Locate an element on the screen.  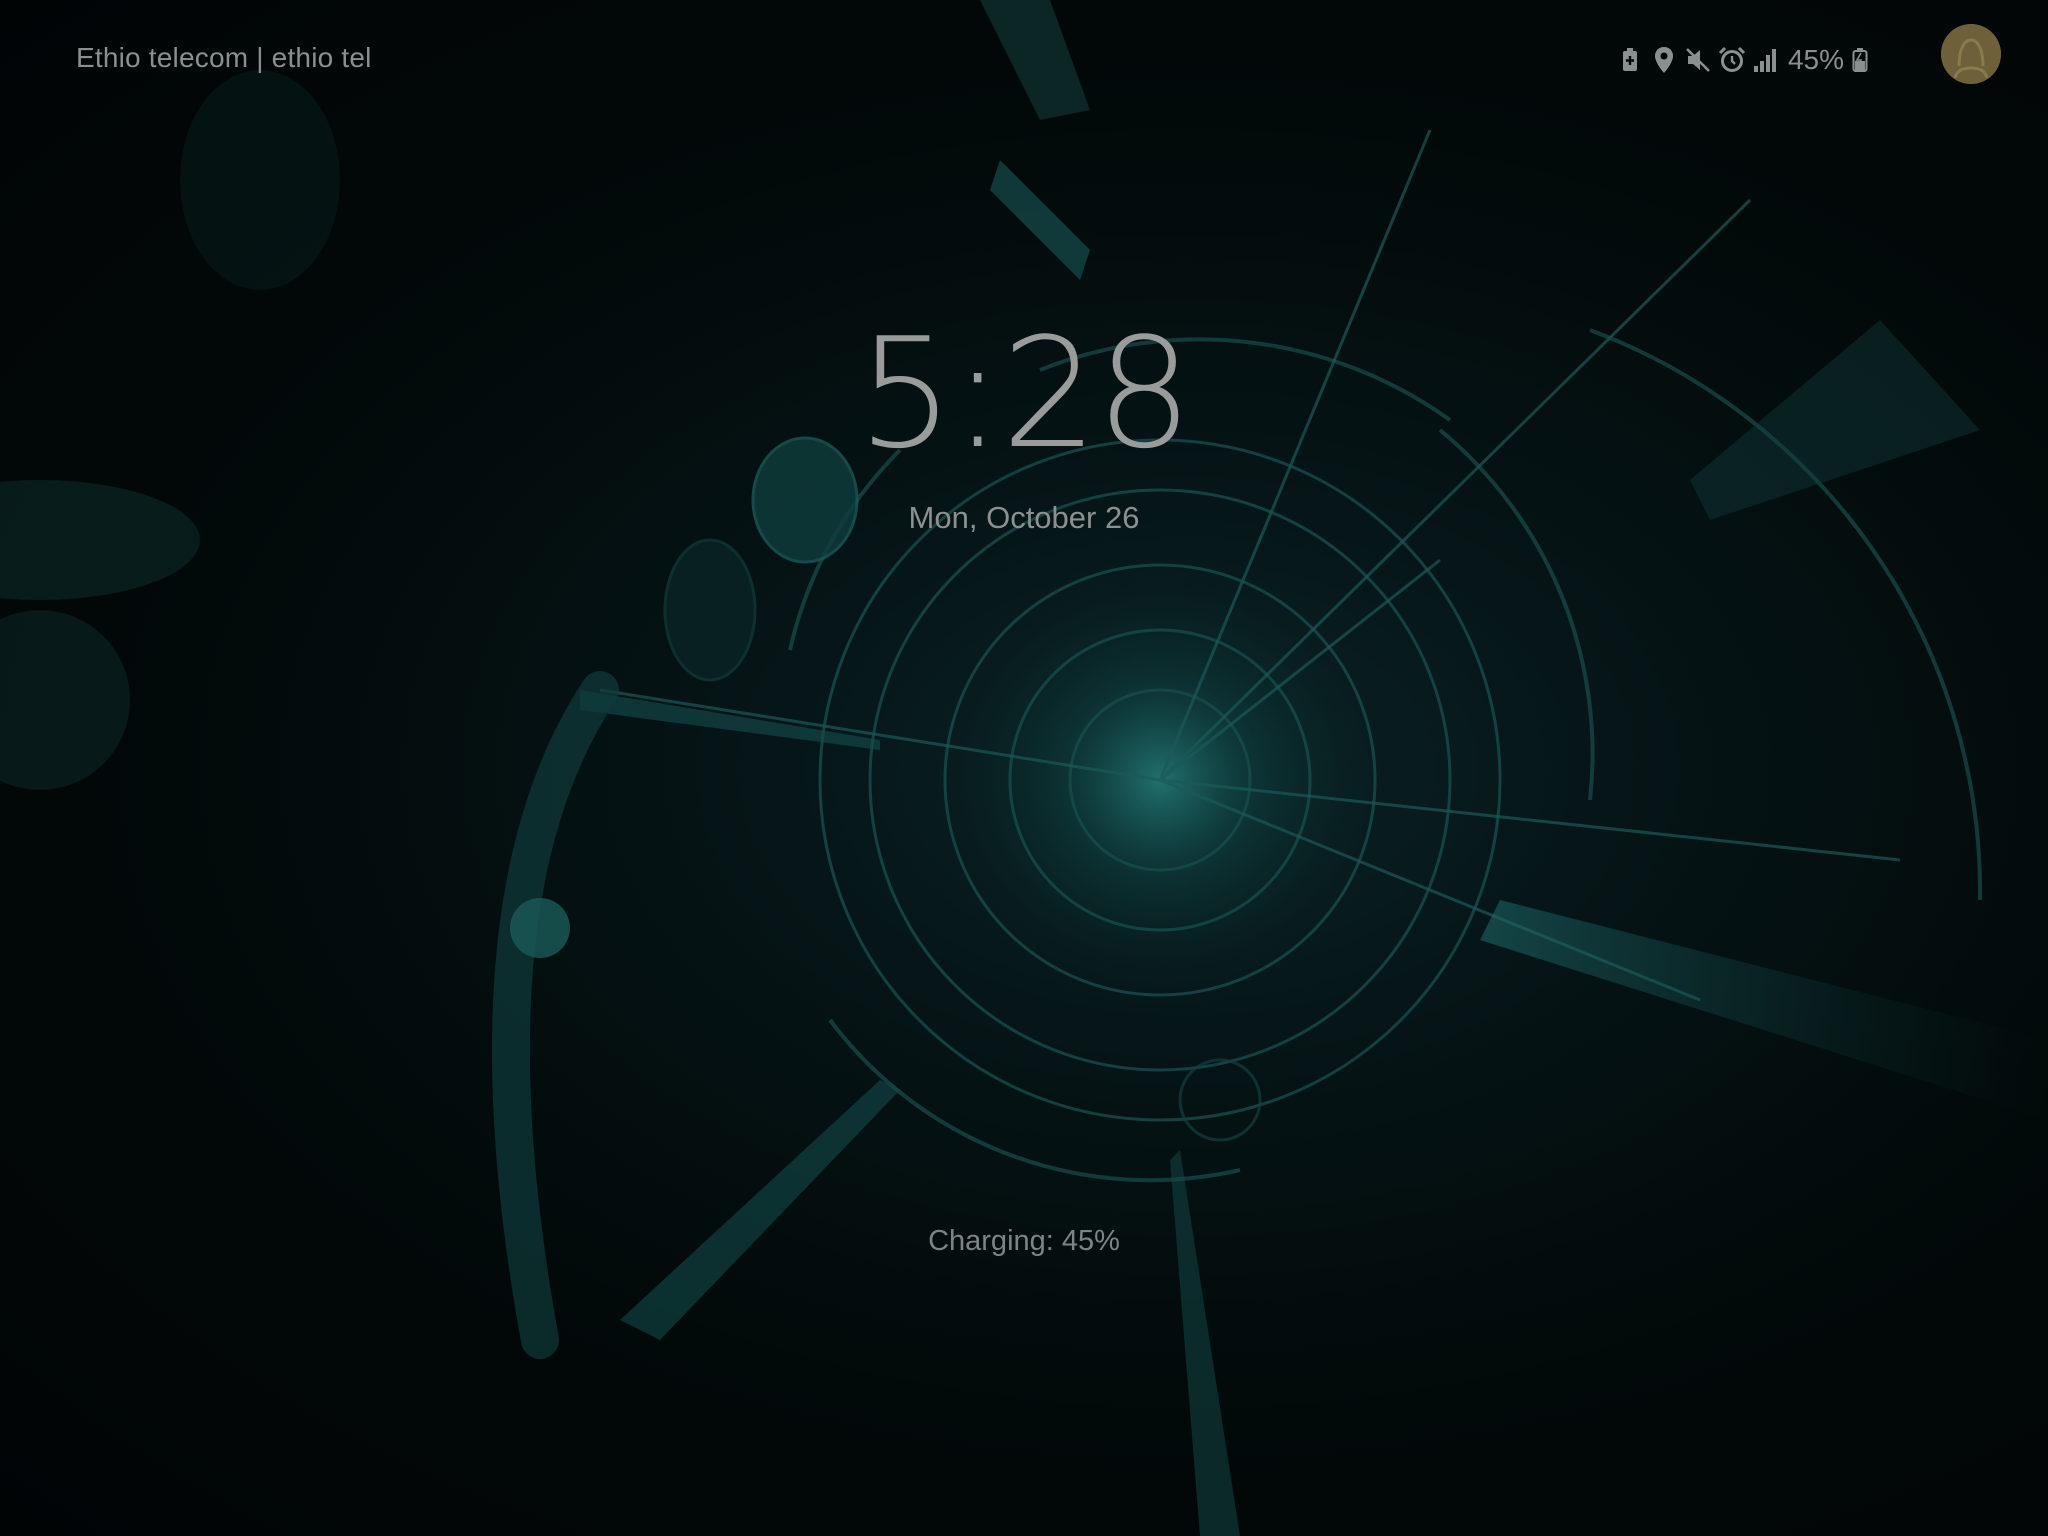
signal-icon is located at coordinates (1766, 60).